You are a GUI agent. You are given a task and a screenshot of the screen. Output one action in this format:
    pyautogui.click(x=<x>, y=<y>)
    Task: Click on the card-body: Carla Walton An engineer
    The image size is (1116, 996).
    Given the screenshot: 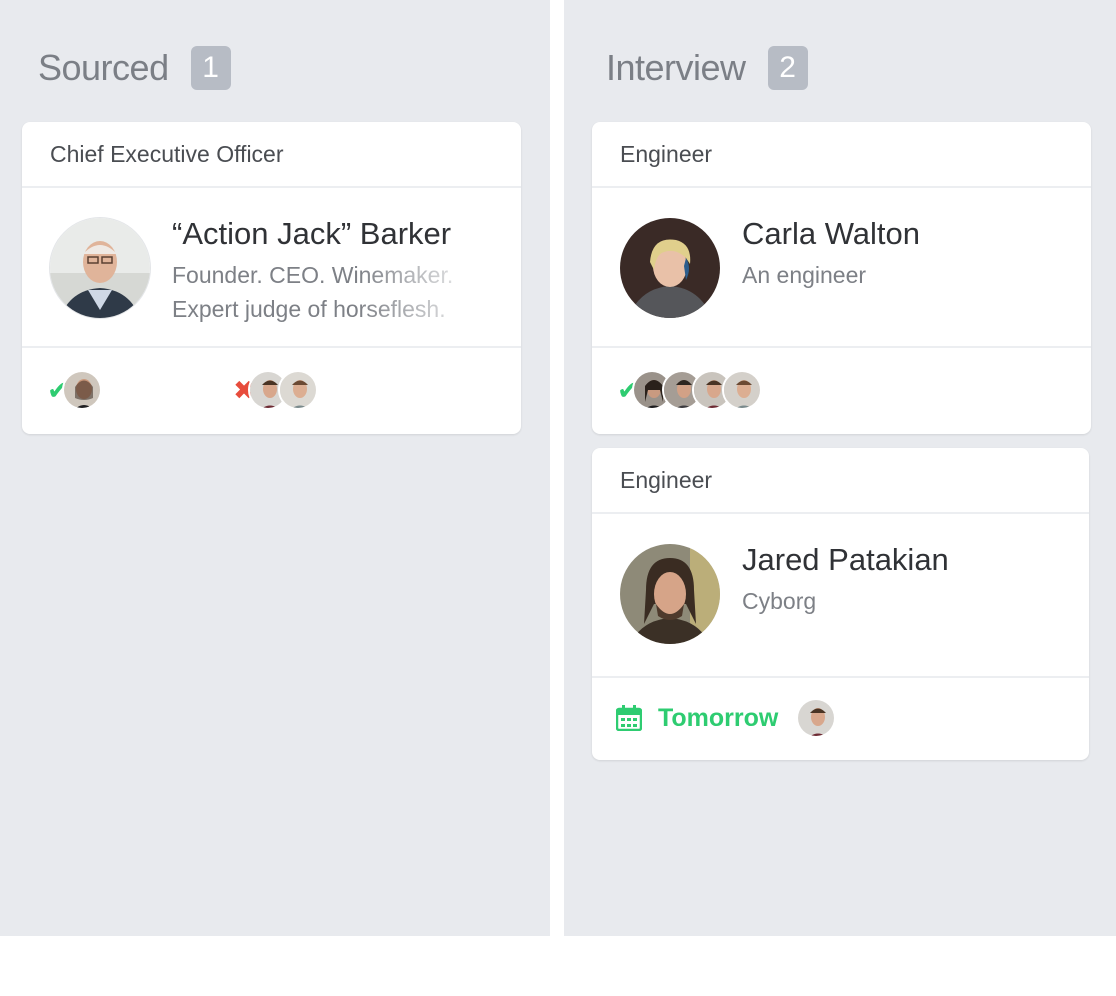 What is the action you would take?
    pyautogui.click(x=841, y=268)
    